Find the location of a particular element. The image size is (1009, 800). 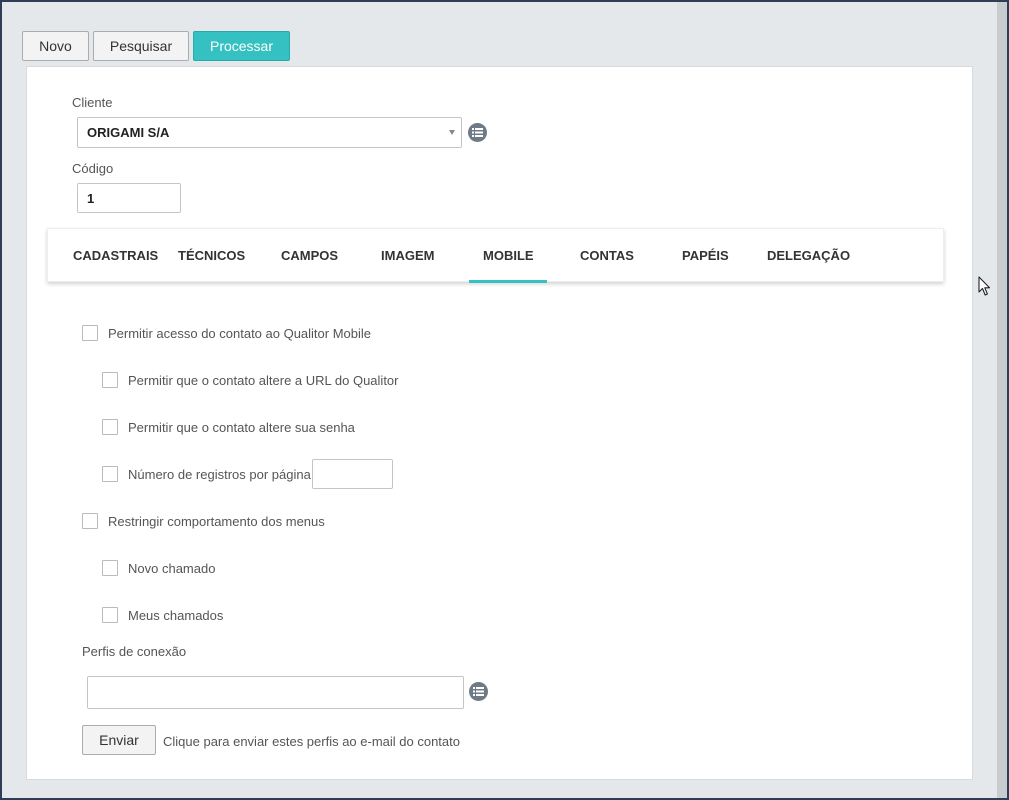

restringir-menus-option: Restringir comportamento dos menus is located at coordinates (203, 521).